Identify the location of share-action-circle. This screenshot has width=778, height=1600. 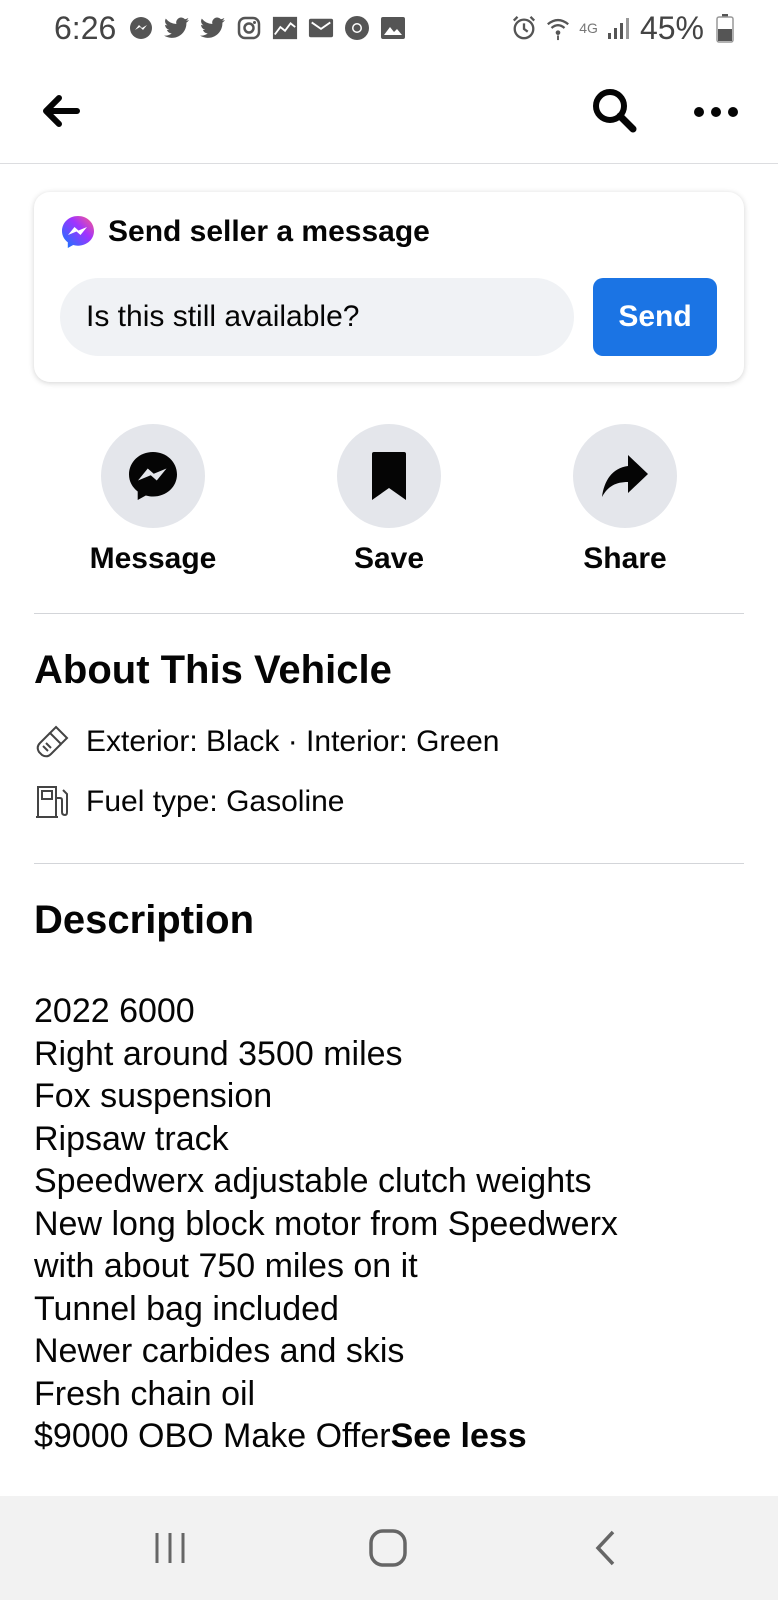
(625, 476).